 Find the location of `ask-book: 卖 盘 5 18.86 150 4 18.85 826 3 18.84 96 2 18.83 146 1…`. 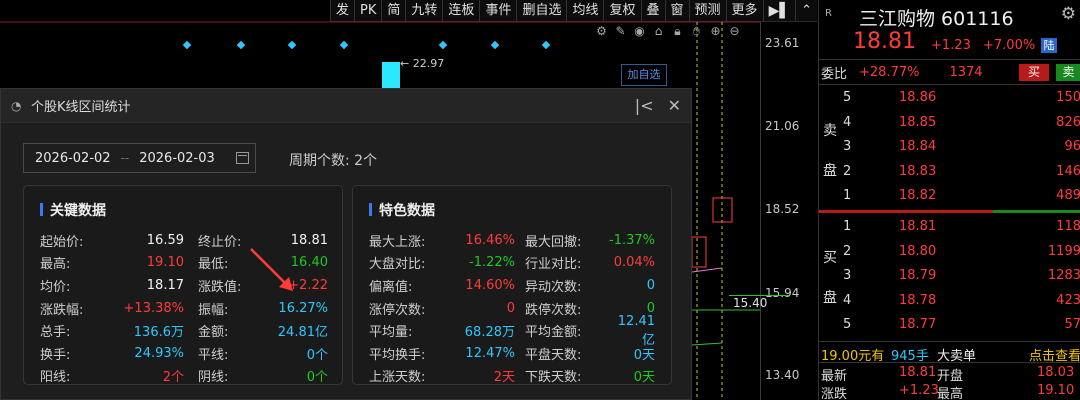

ask-book: 卖 盘 5 18.86 150 4 18.85 826 3 18.84 96 2 18.83 146 1… is located at coordinates (949, 147).